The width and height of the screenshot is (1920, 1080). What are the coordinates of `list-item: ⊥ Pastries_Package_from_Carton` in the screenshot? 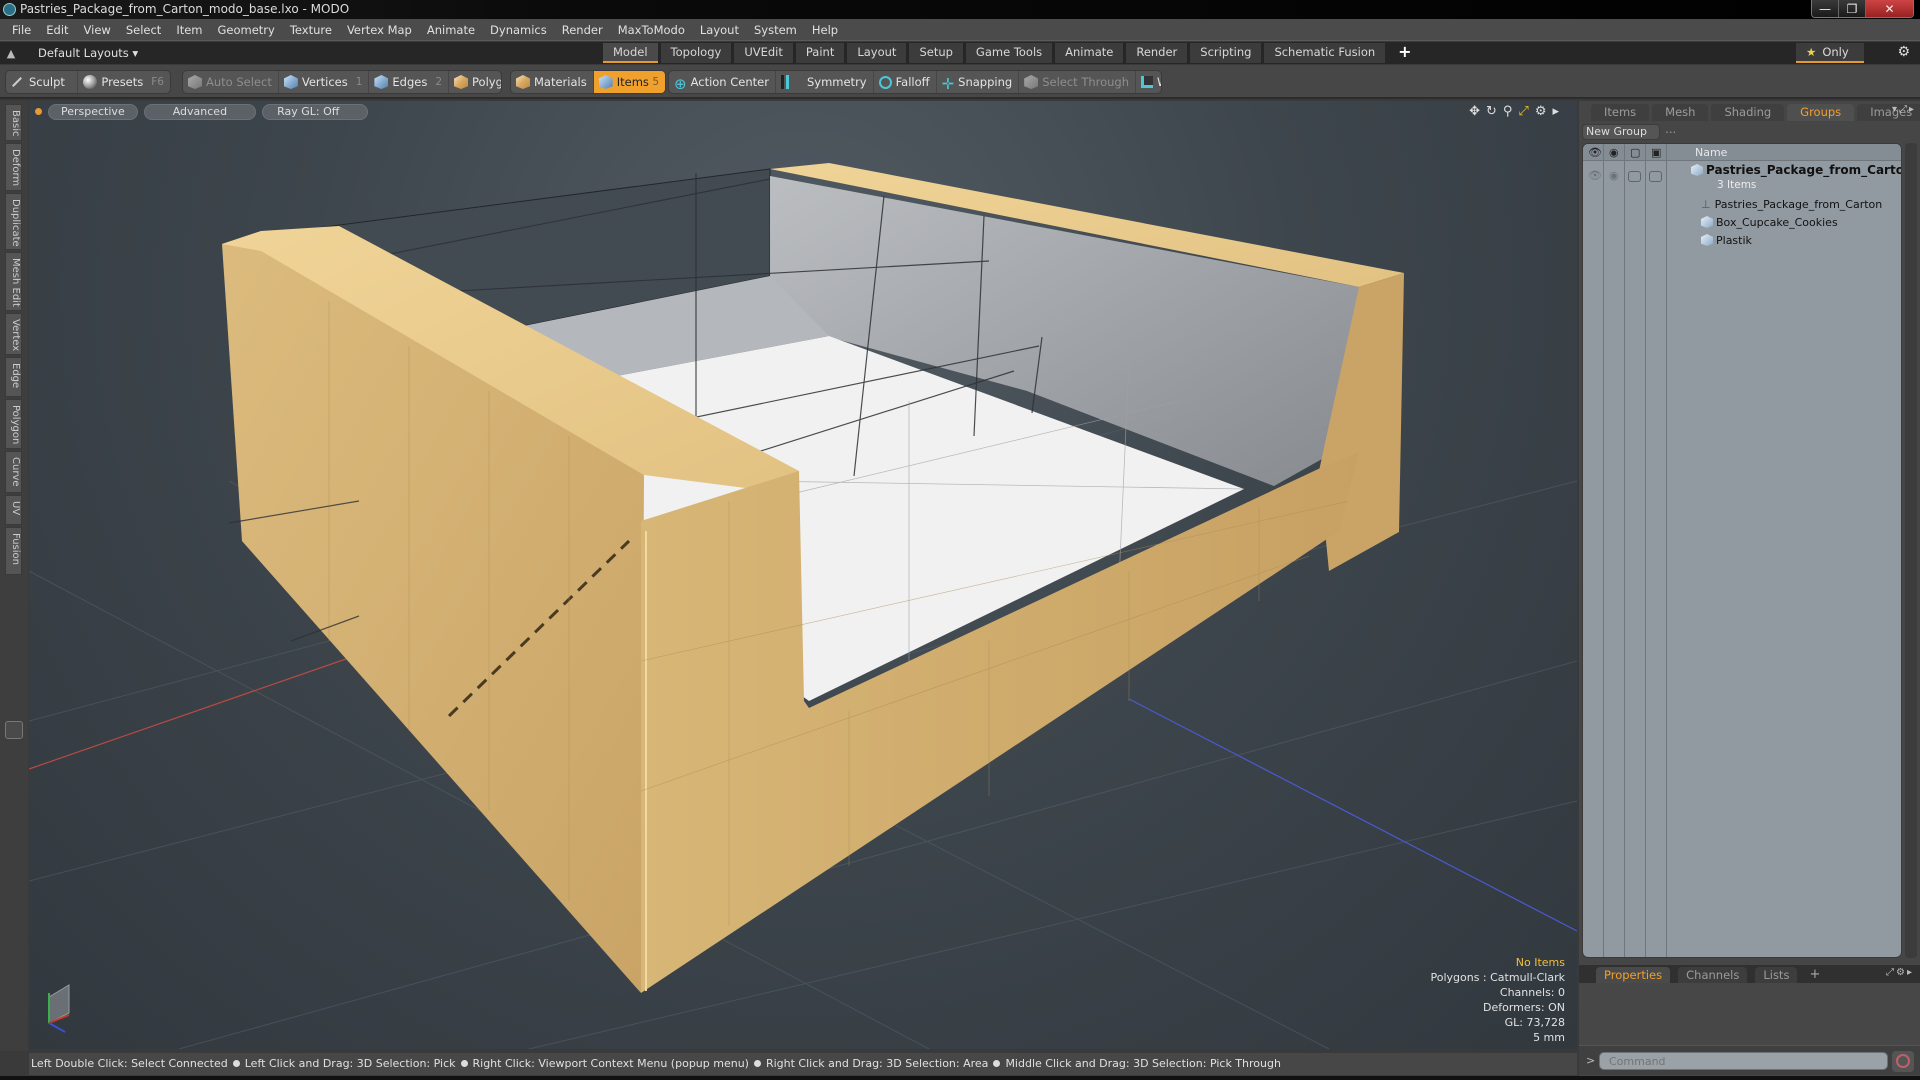 It's located at (1791, 204).